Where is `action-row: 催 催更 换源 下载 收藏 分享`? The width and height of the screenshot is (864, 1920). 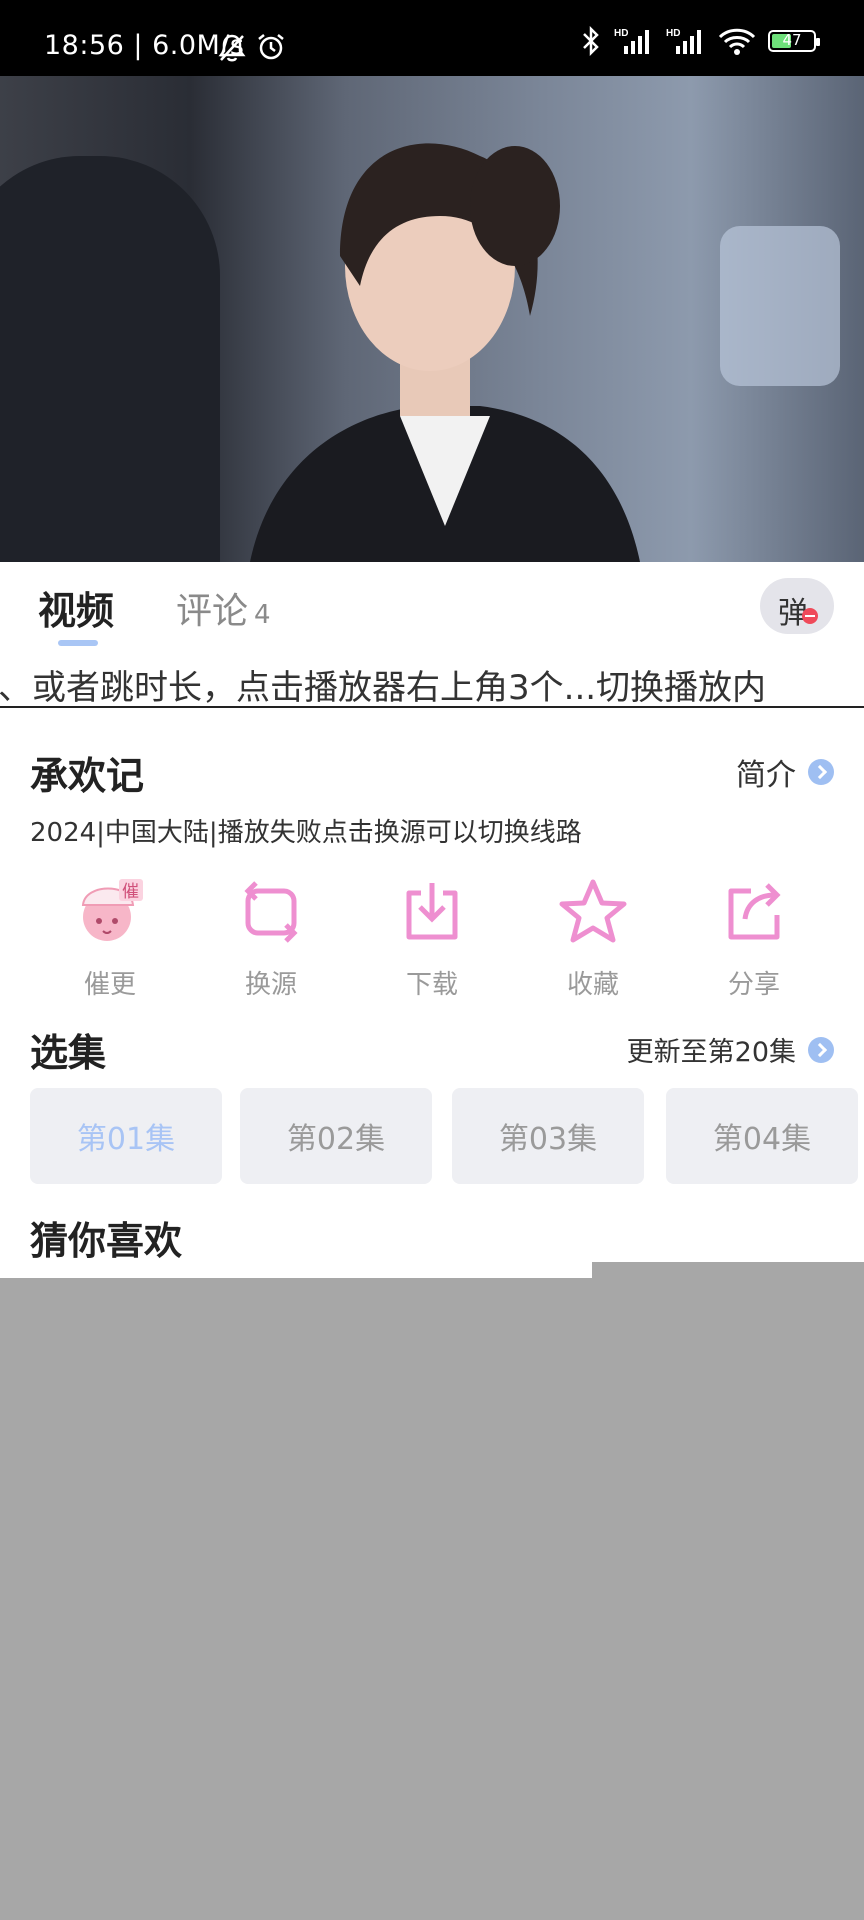
action-row: 催 催更 换源 下载 收藏 分享 is located at coordinates (432, 937).